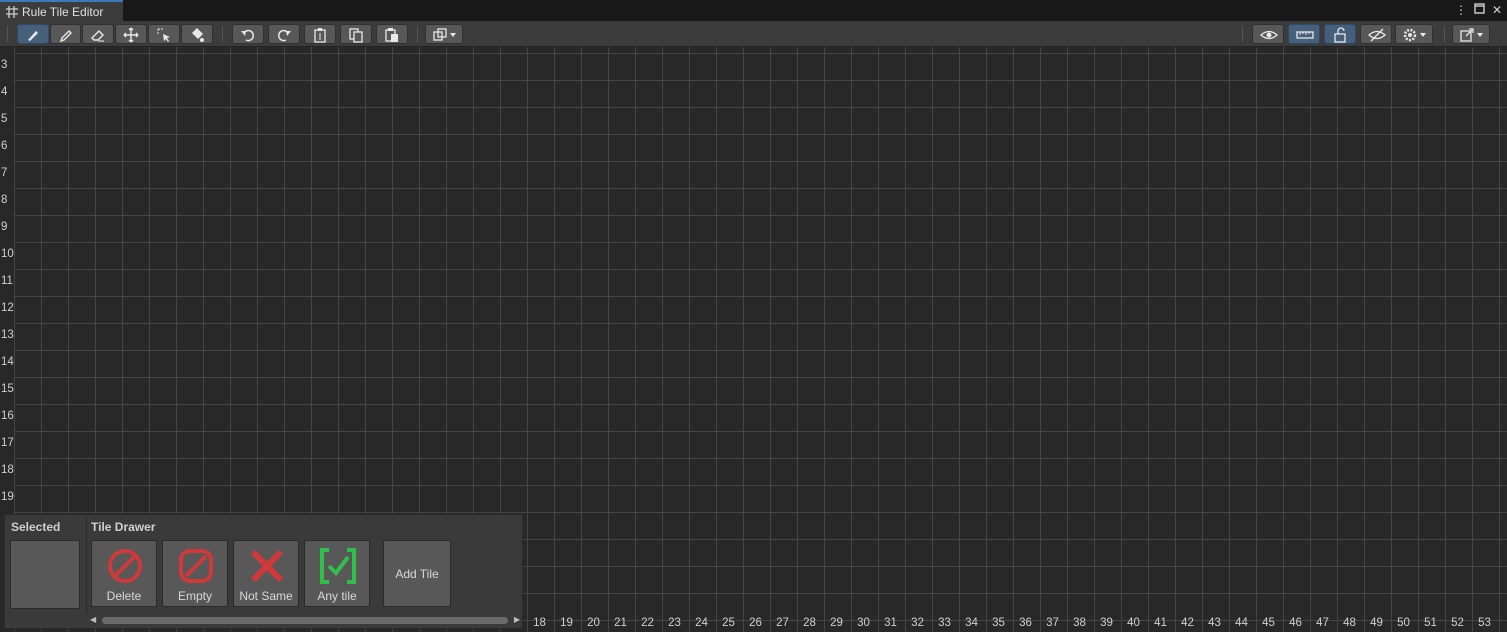  What do you see at coordinates (4, 92) in the screenshot?
I see `row-label: 4` at bounding box center [4, 92].